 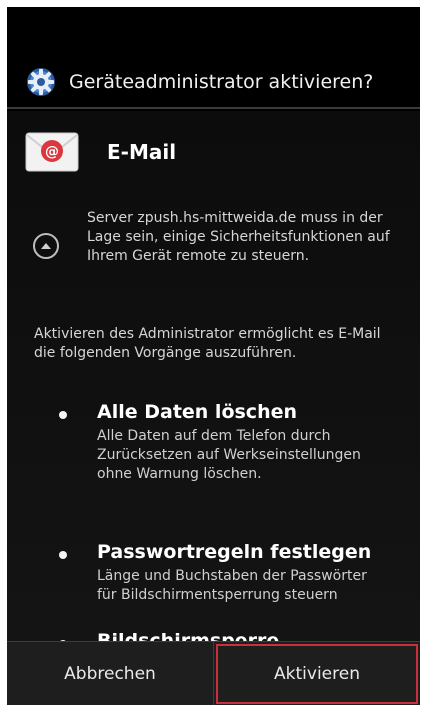 I want to click on app-name: E-Mail, so click(x=142, y=152).